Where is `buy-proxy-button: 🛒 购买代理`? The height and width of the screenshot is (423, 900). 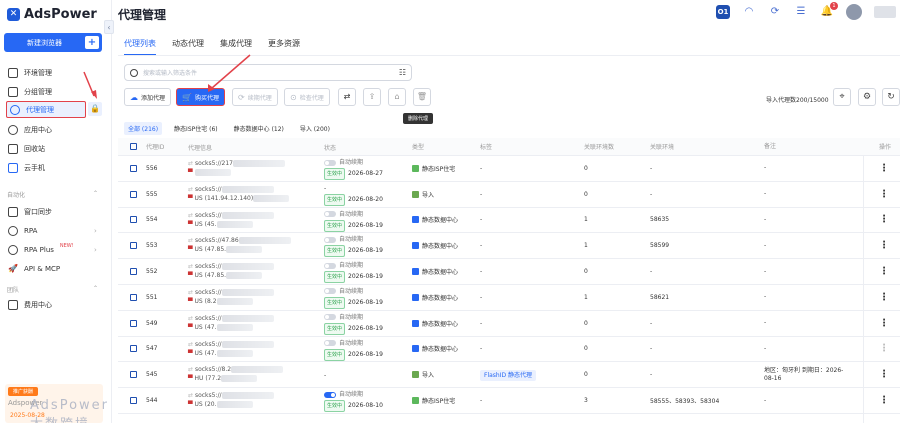 buy-proxy-button: 🛒 购买代理 is located at coordinates (200, 97).